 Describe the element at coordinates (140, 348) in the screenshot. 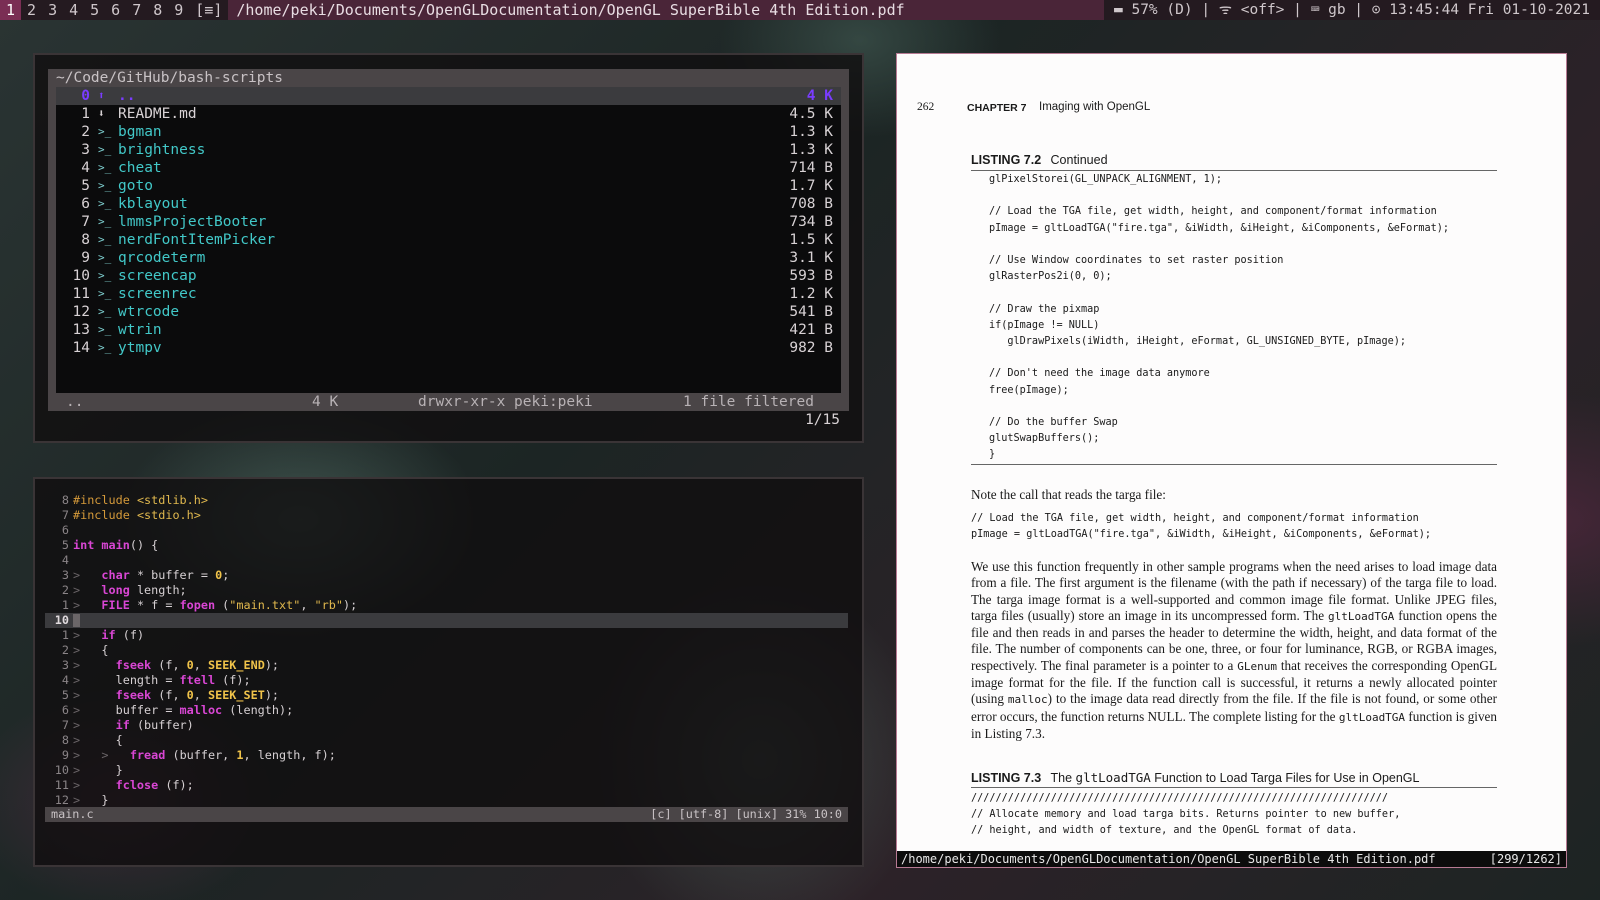

I see `file-name: ytmpv` at that location.